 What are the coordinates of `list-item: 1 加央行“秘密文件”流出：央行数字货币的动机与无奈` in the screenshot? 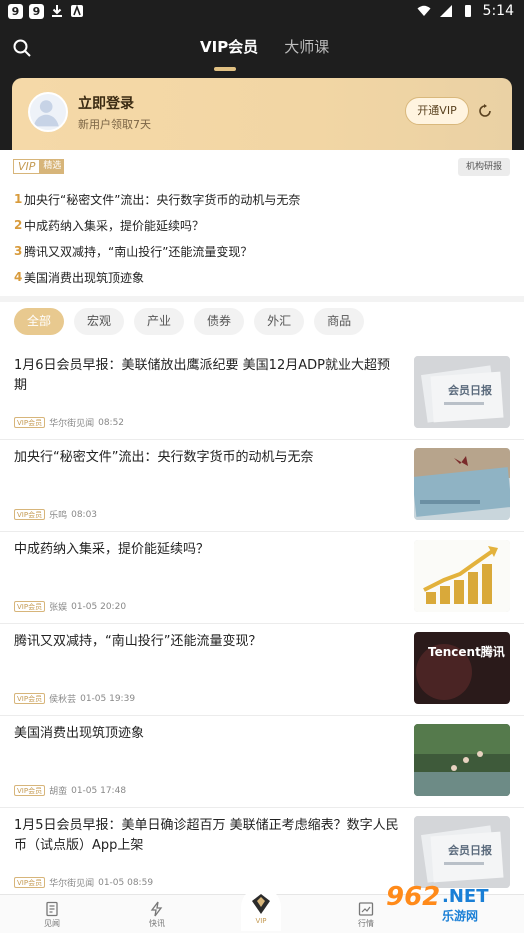 It's located at (157, 199).